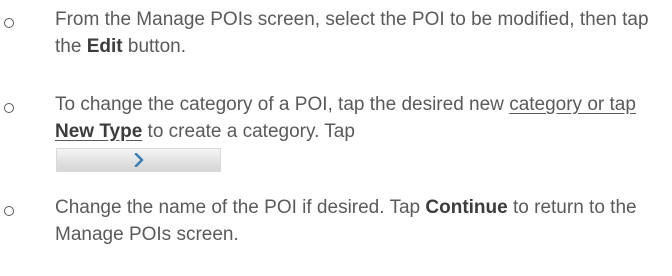 The width and height of the screenshot is (672, 276). What do you see at coordinates (466, 207) in the screenshot?
I see `continue-label: Continue` at bounding box center [466, 207].